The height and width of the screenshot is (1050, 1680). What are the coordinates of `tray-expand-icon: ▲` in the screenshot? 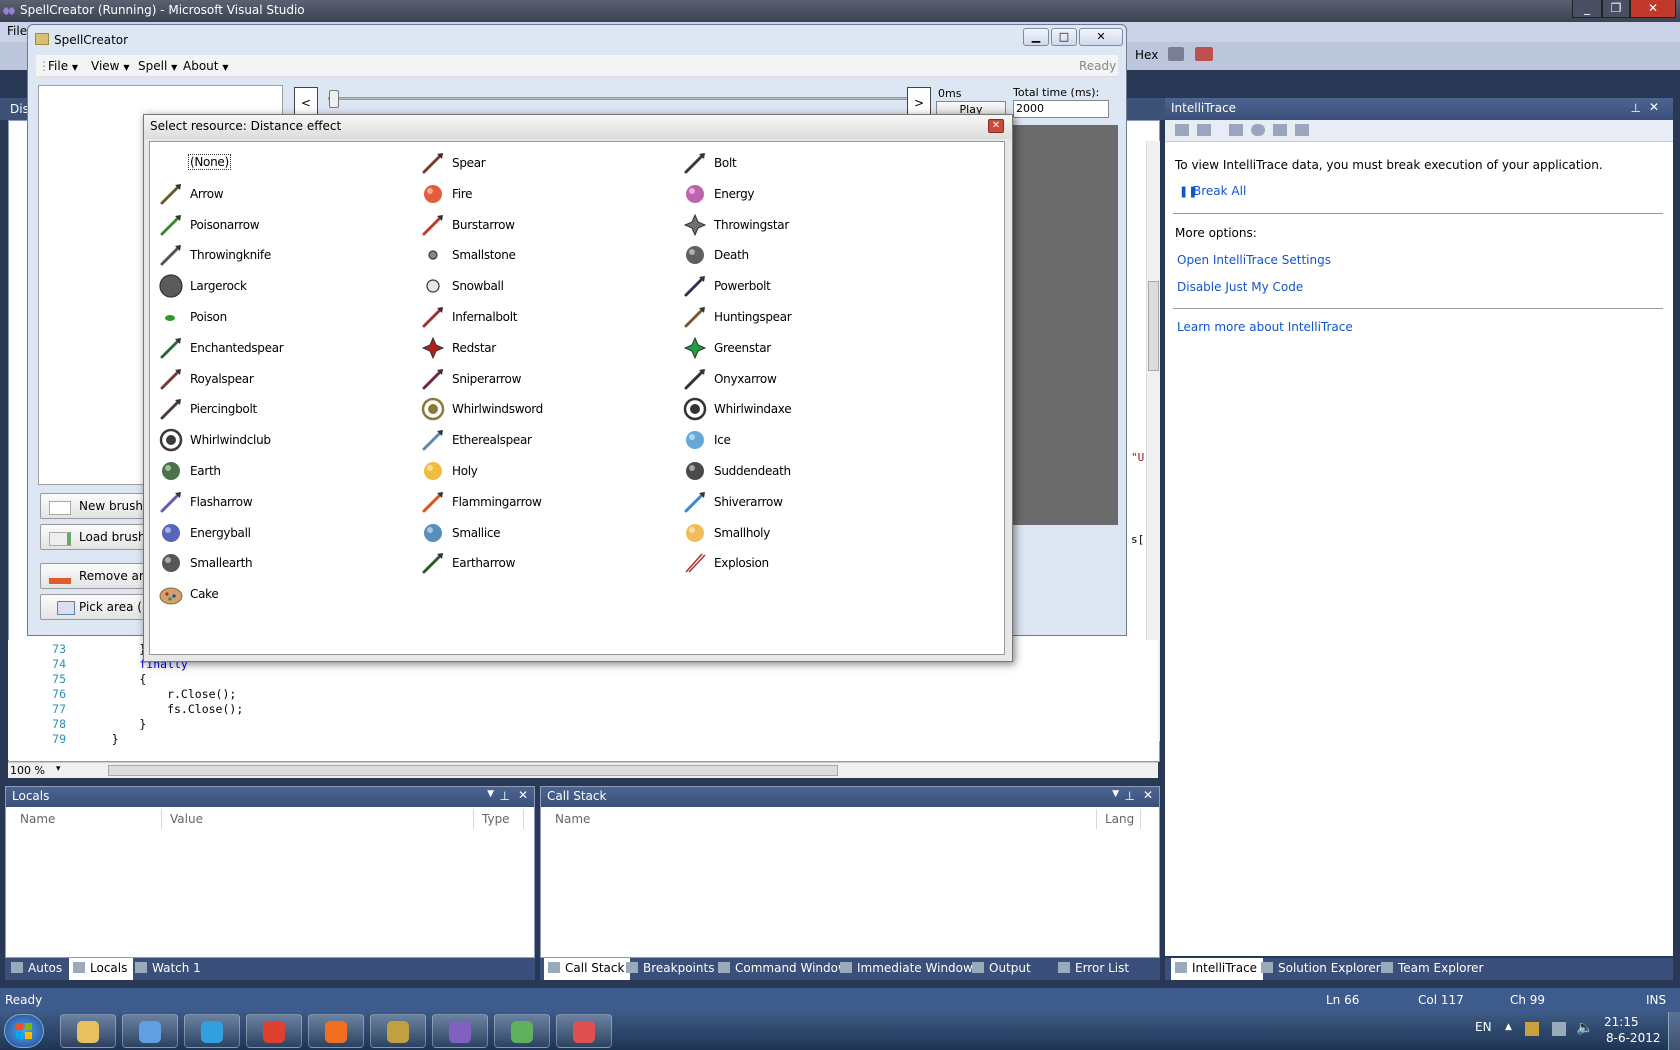 It's located at (1508, 1027).